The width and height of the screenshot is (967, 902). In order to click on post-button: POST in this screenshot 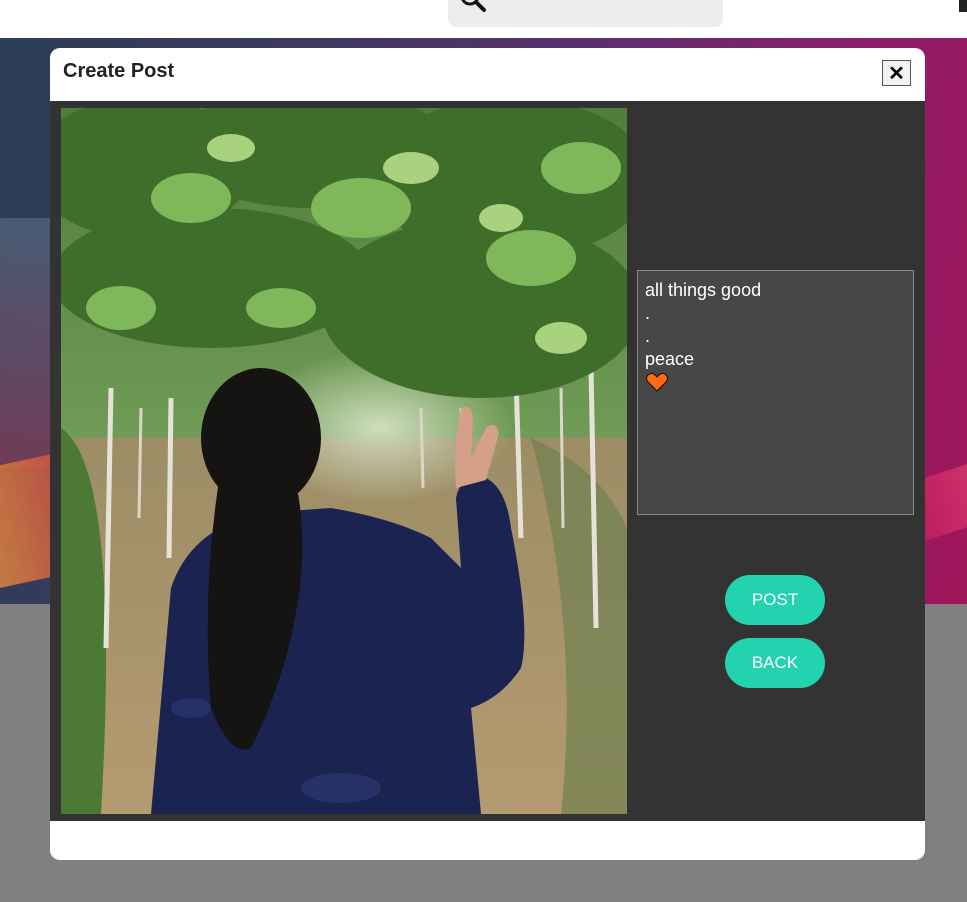, I will do `click(775, 600)`.